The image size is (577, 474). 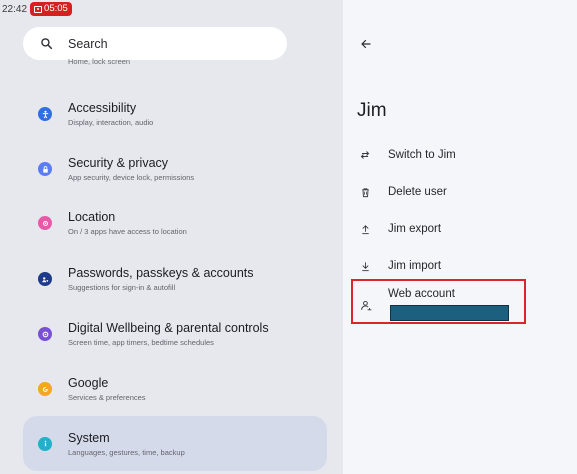 I want to click on status-time: 22:42, so click(x=15, y=9).